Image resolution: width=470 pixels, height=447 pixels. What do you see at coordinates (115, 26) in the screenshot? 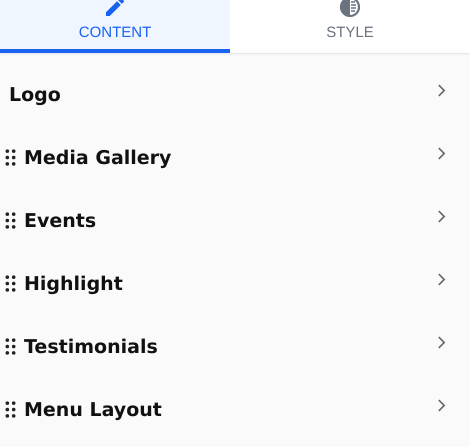
I see `tab: CONTENT` at bounding box center [115, 26].